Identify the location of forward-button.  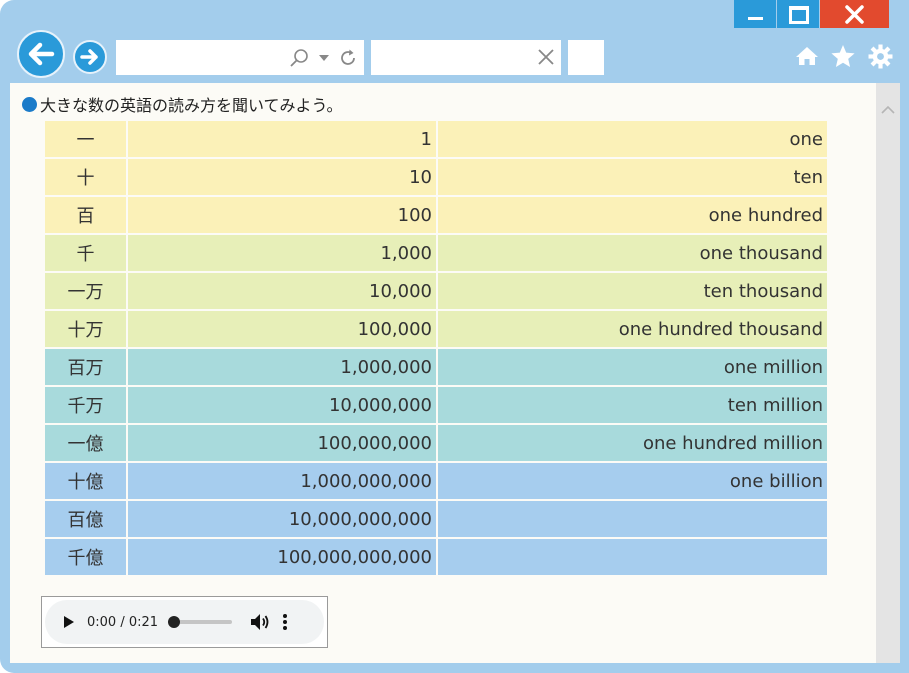
(90, 57).